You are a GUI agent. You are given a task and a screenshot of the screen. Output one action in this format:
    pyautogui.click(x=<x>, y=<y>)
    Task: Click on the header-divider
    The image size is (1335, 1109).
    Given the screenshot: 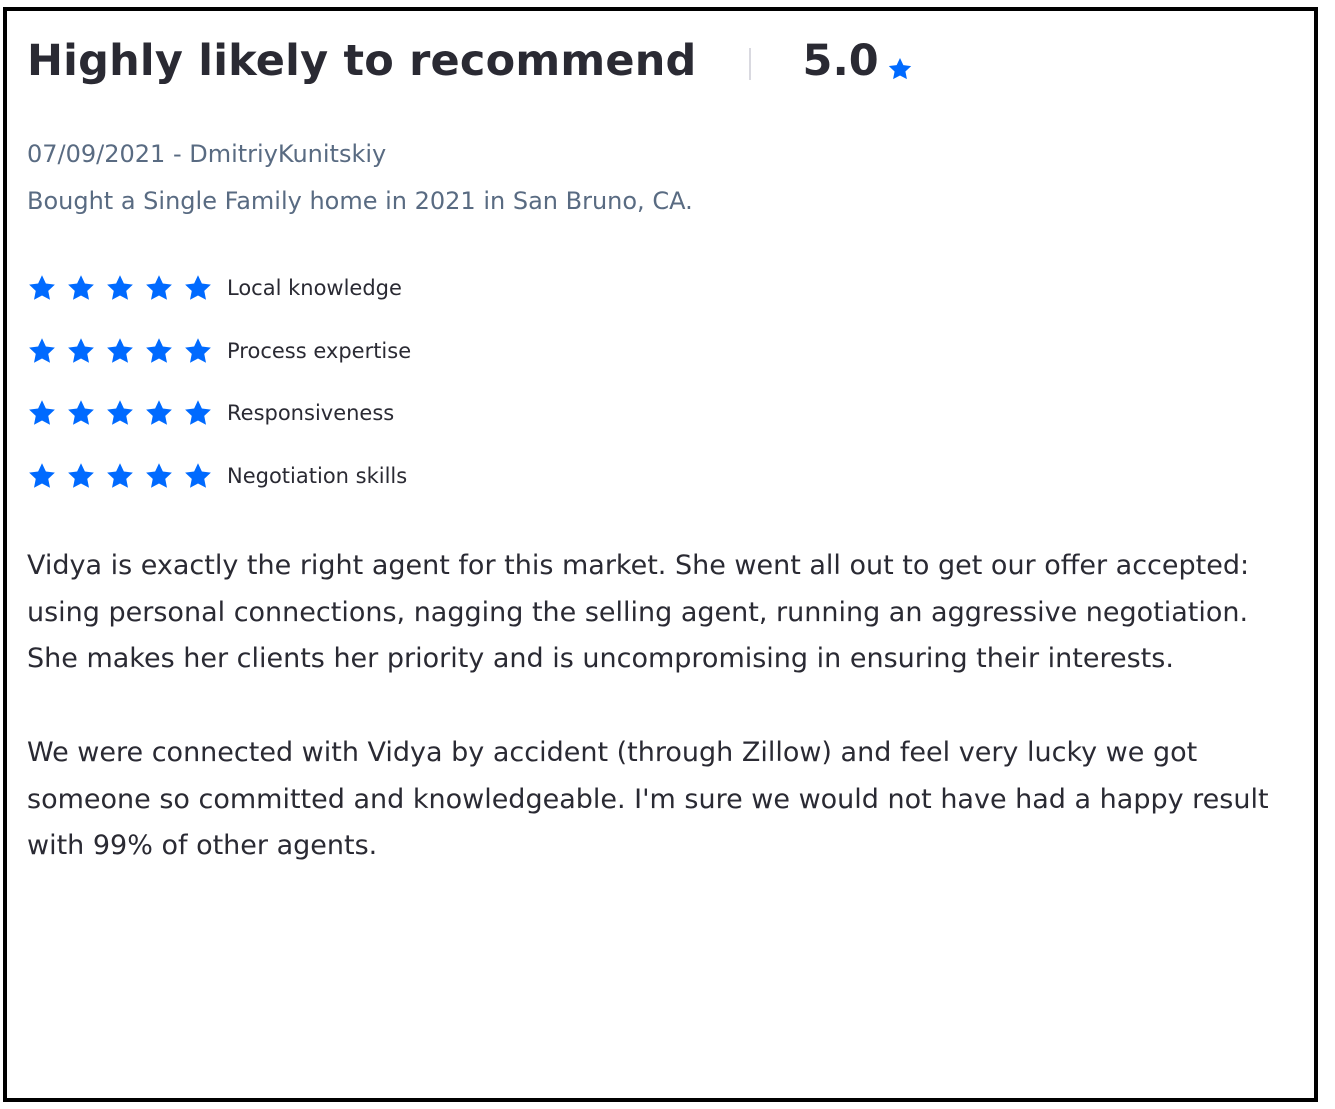 What is the action you would take?
    pyautogui.click(x=749, y=64)
    